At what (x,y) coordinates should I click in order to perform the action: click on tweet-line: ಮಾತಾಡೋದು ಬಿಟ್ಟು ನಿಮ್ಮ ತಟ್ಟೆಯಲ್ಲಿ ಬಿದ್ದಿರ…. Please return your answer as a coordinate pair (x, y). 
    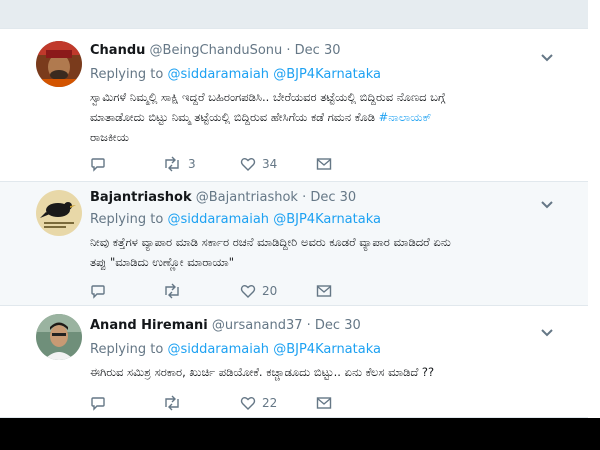
    Looking at the image, I should click on (330, 117).